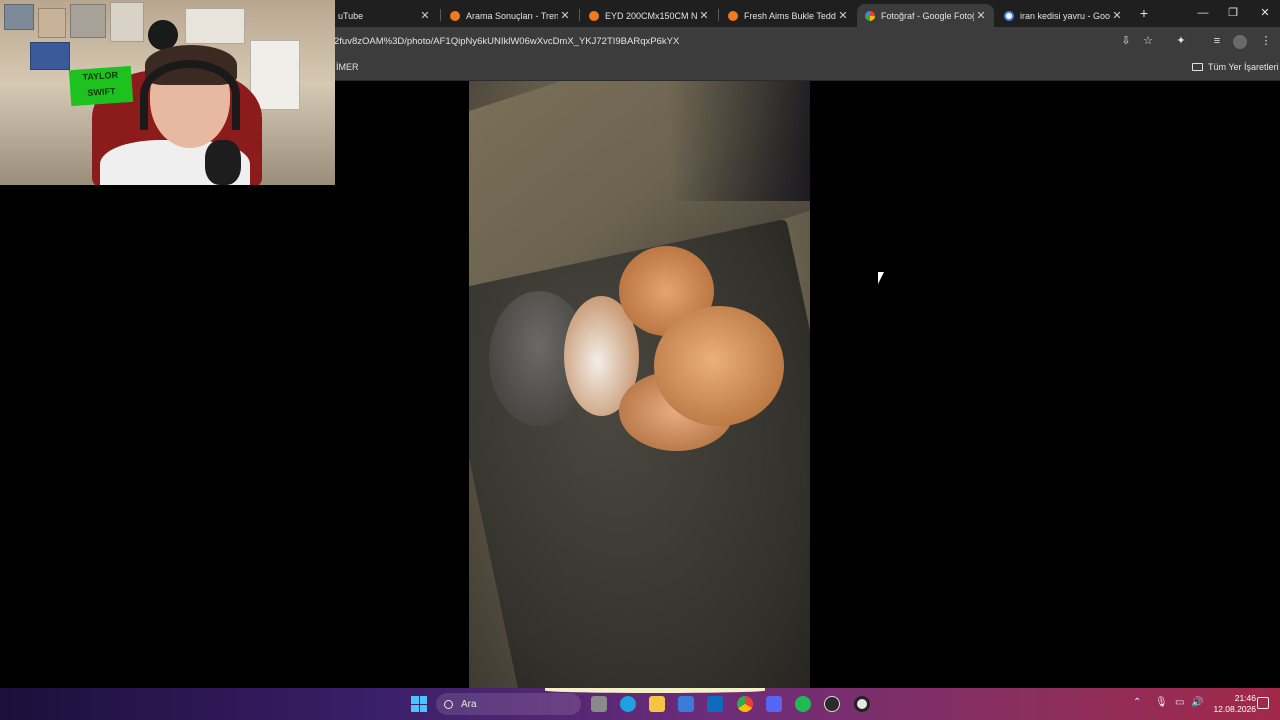 The image size is (1280, 720). Describe the element at coordinates (1245, 698) in the screenshot. I see `clock-time: 21:46` at that location.